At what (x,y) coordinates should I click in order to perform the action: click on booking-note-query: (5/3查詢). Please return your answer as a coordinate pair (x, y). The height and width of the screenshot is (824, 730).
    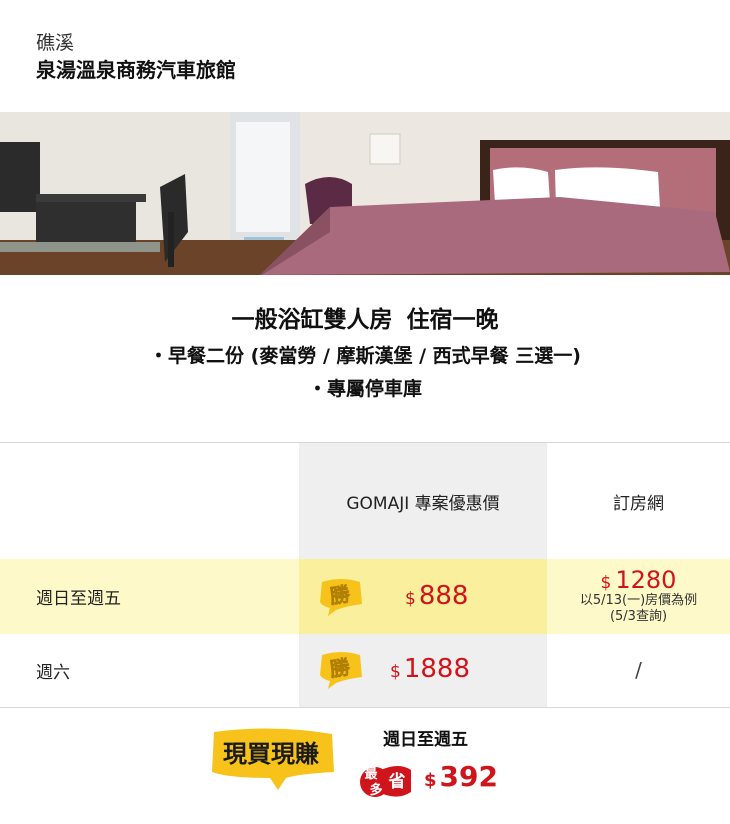
    Looking at the image, I should click on (638, 616).